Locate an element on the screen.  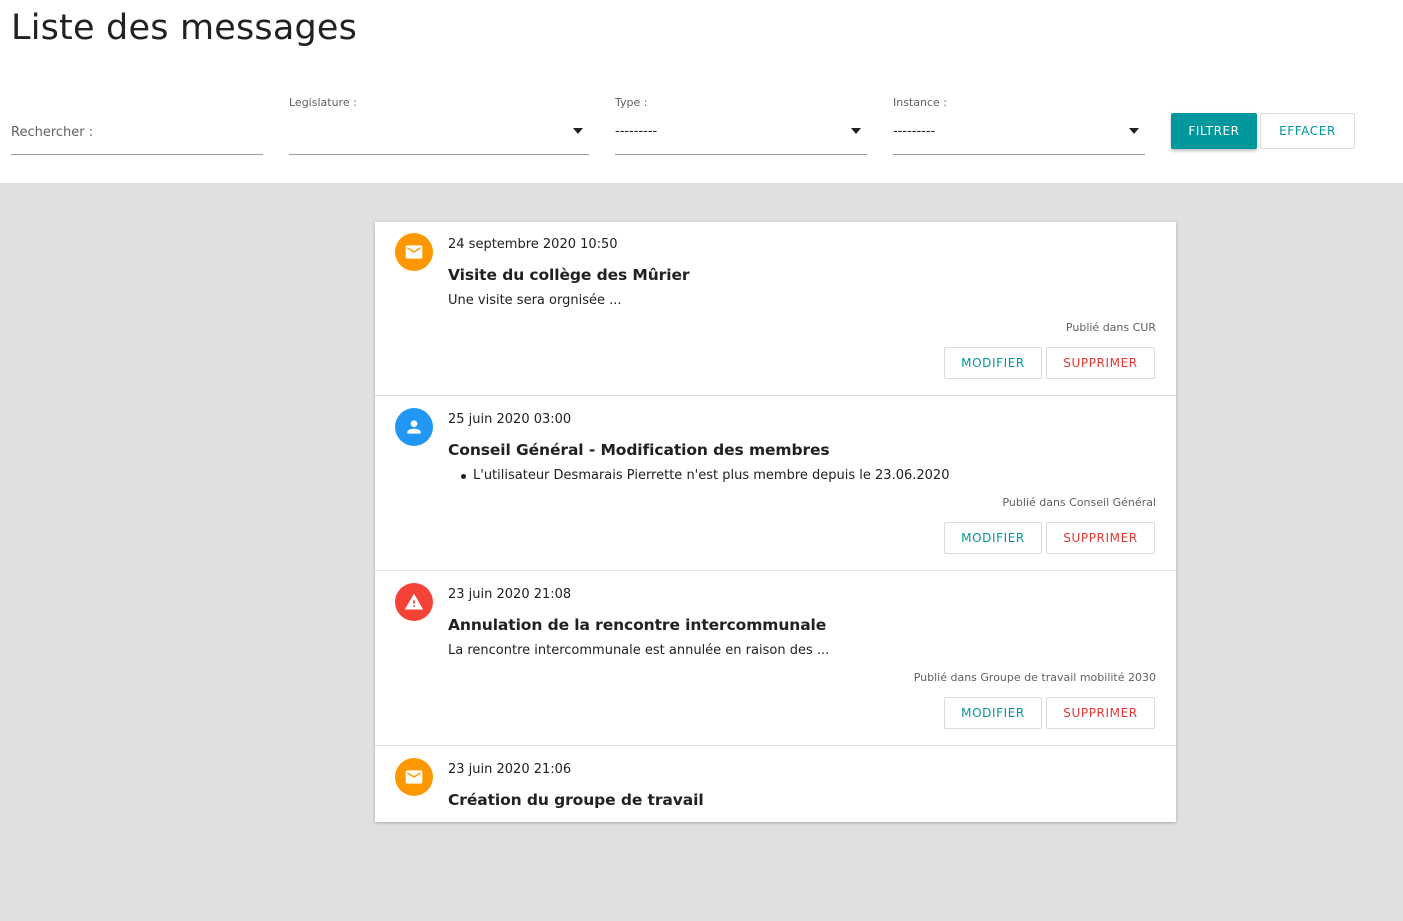
instance-label: Instance : is located at coordinates (920, 102).